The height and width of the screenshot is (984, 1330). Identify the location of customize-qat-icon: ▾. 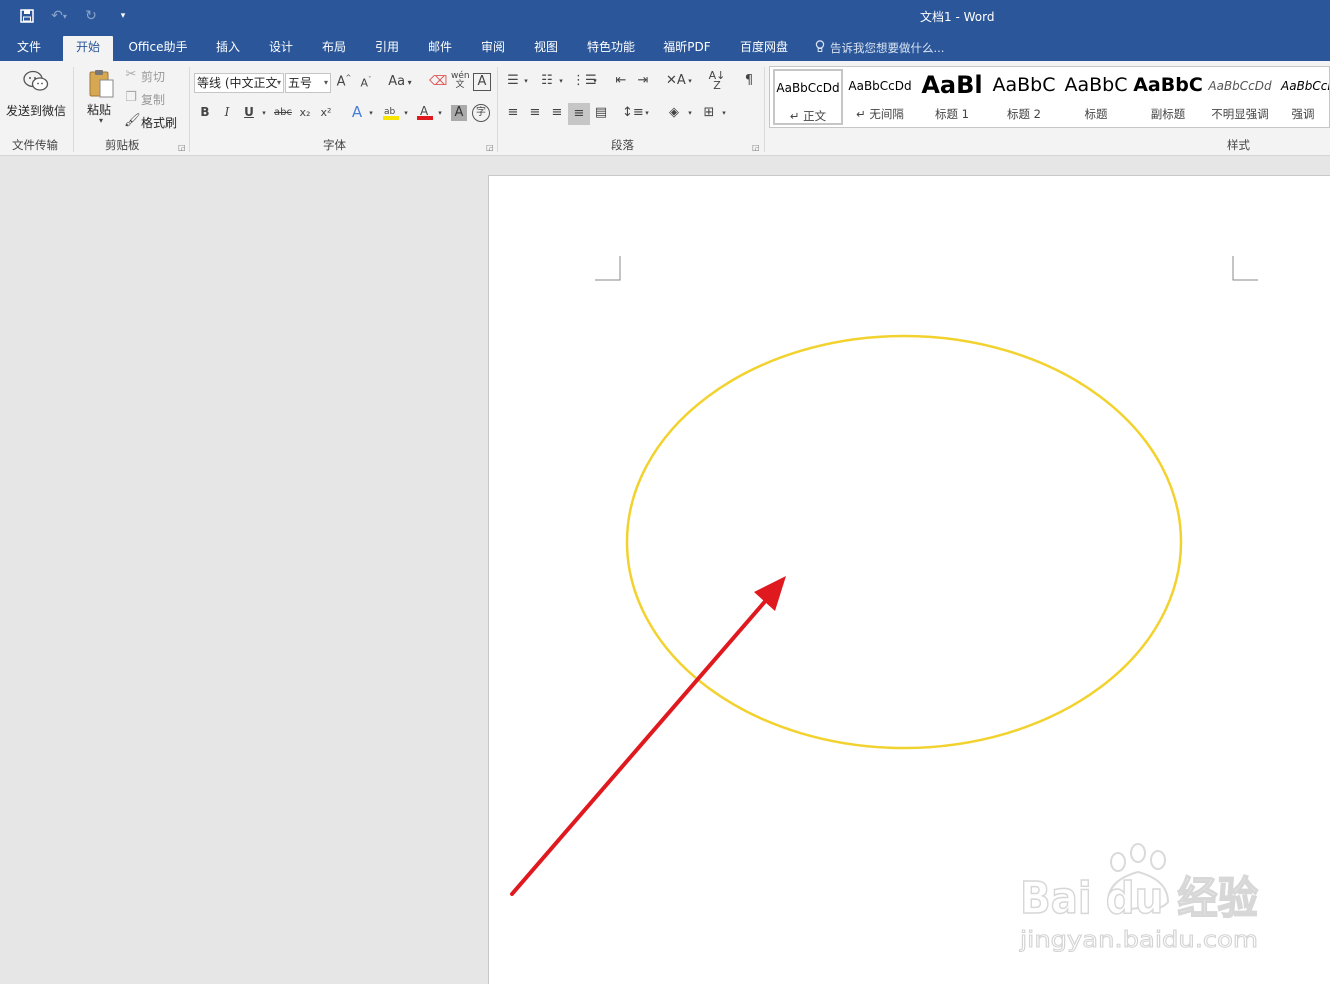
(123, 16).